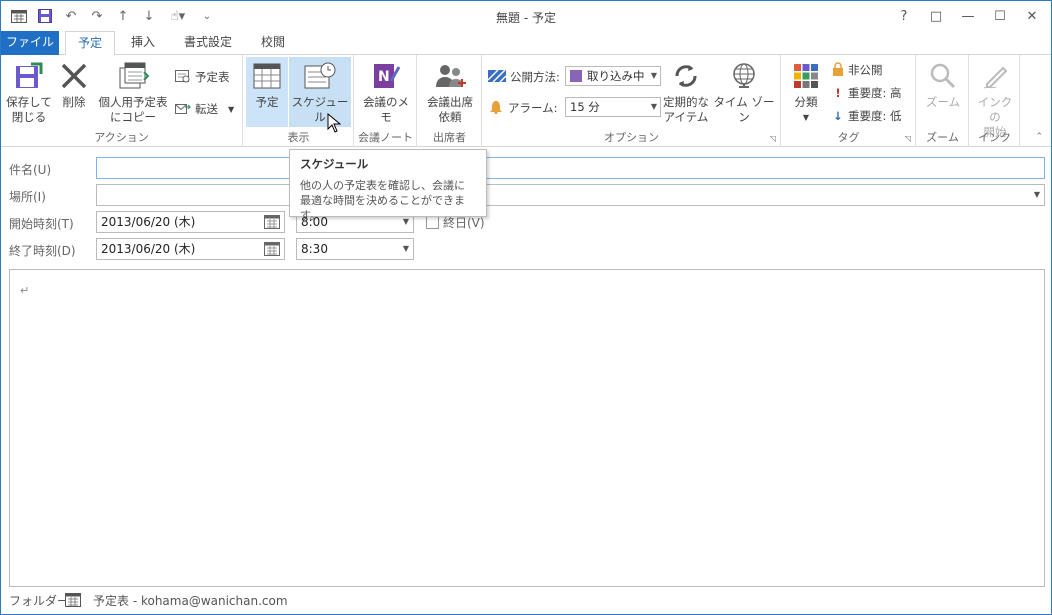 Image resolution: width=1052 pixels, height=615 pixels. What do you see at coordinates (334, 164) in the screenshot?
I see `tooltip-title: スケジュール` at bounding box center [334, 164].